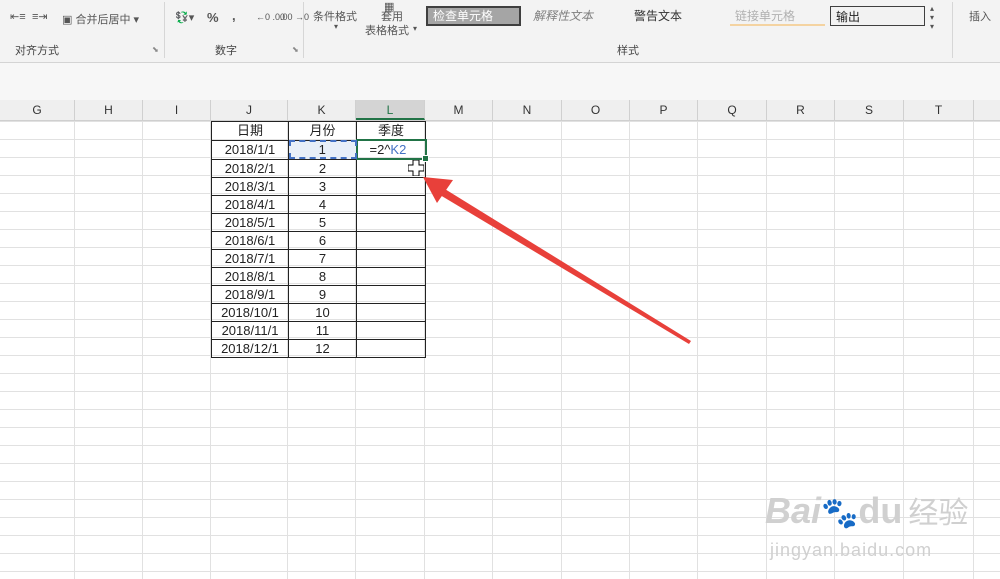  I want to click on month-cell: 7, so click(322, 258).